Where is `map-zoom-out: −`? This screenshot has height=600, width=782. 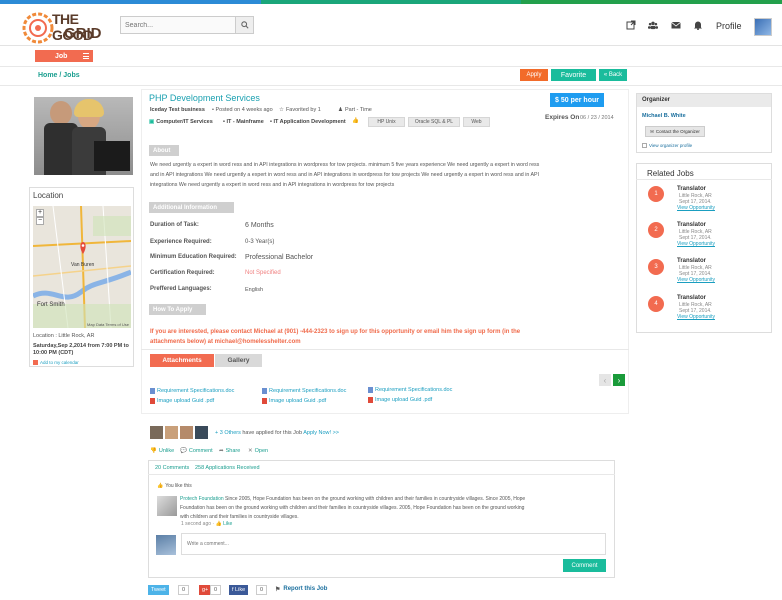
map-zoom-out: − is located at coordinates (40, 221).